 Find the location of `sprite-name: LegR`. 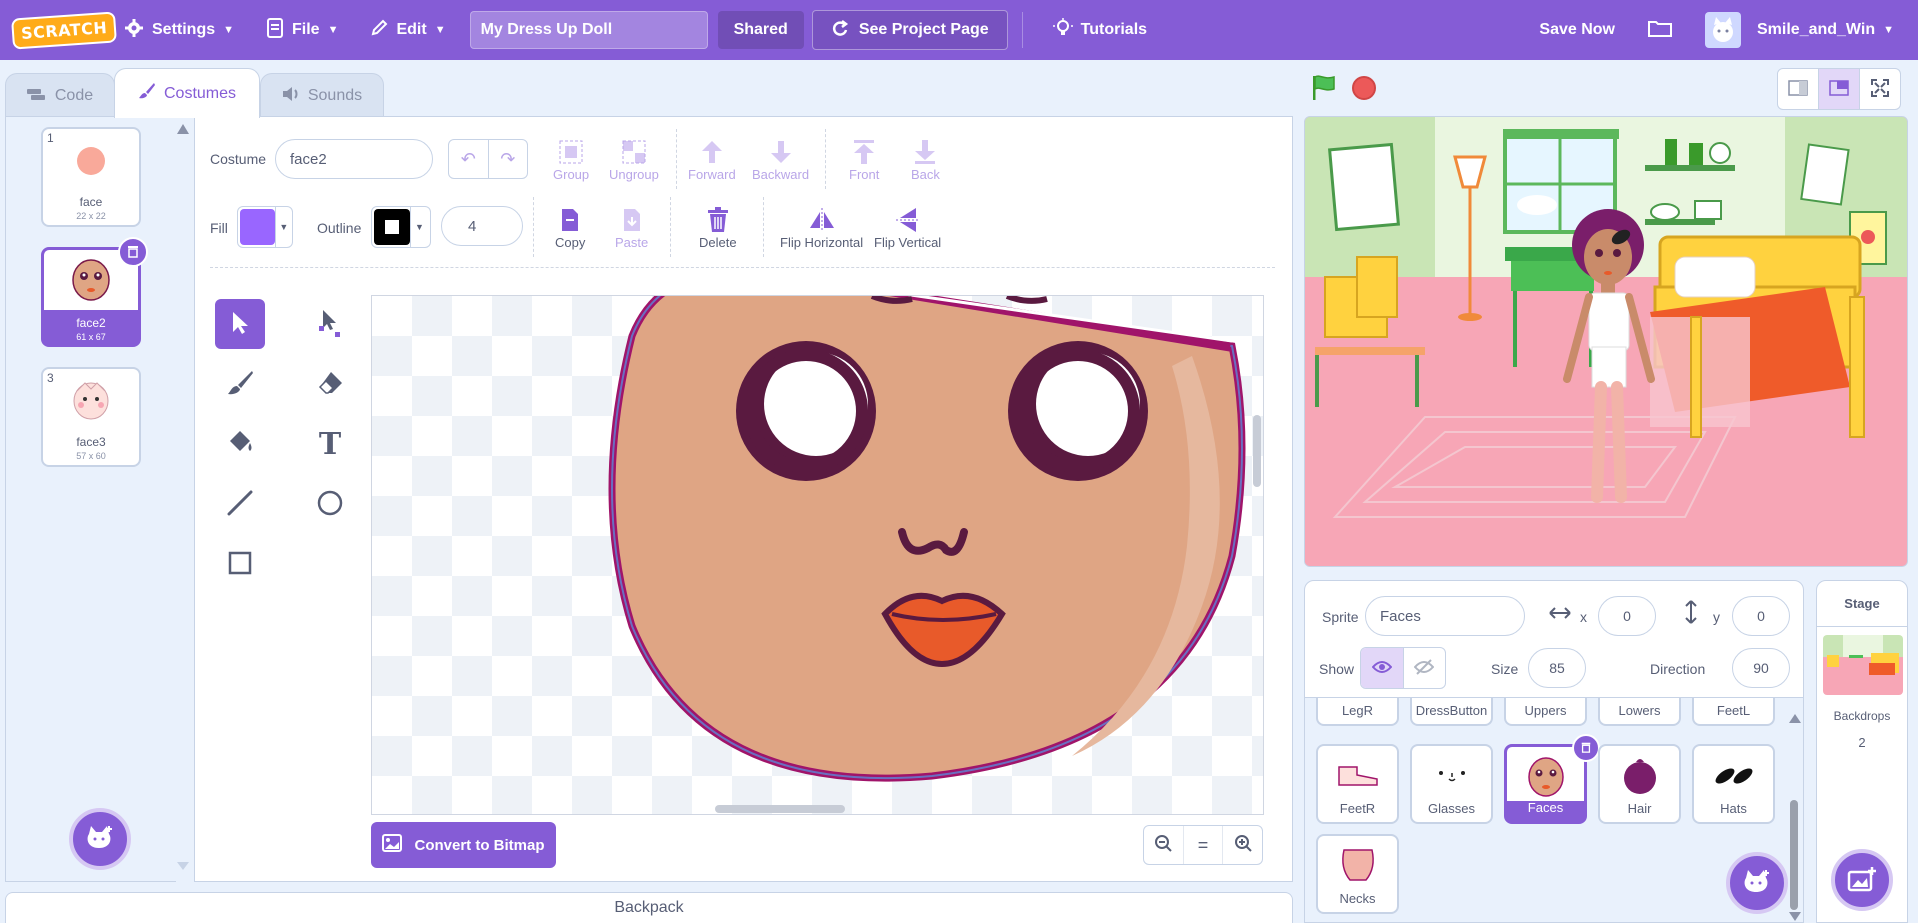

sprite-name: LegR is located at coordinates (1357, 710).